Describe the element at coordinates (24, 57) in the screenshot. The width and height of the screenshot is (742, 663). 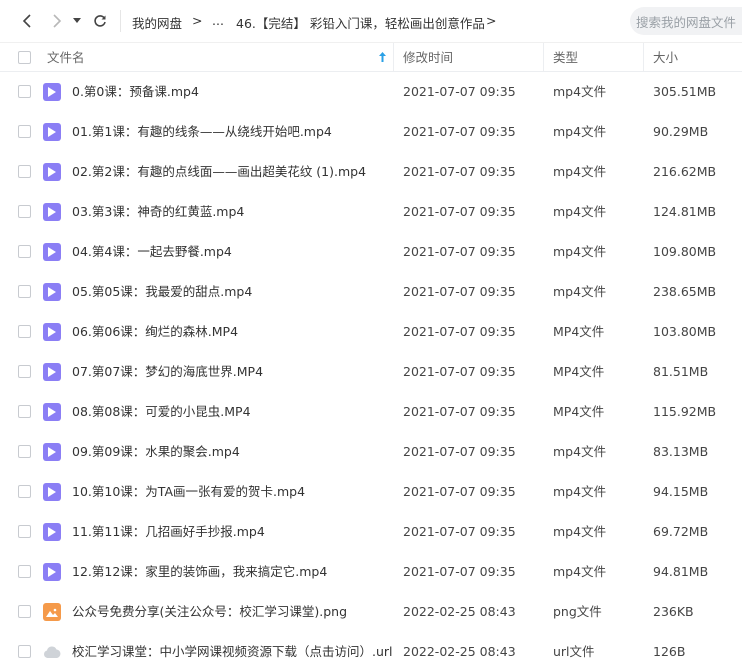
I see `select-all-checkbox` at that location.